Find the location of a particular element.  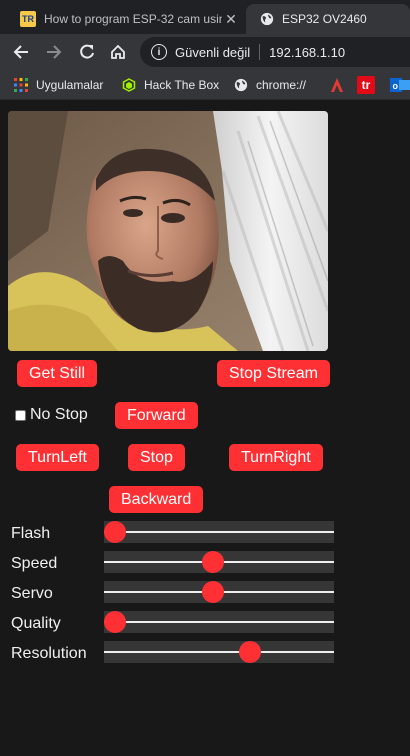

tr-icon: tr is located at coordinates (366, 84).